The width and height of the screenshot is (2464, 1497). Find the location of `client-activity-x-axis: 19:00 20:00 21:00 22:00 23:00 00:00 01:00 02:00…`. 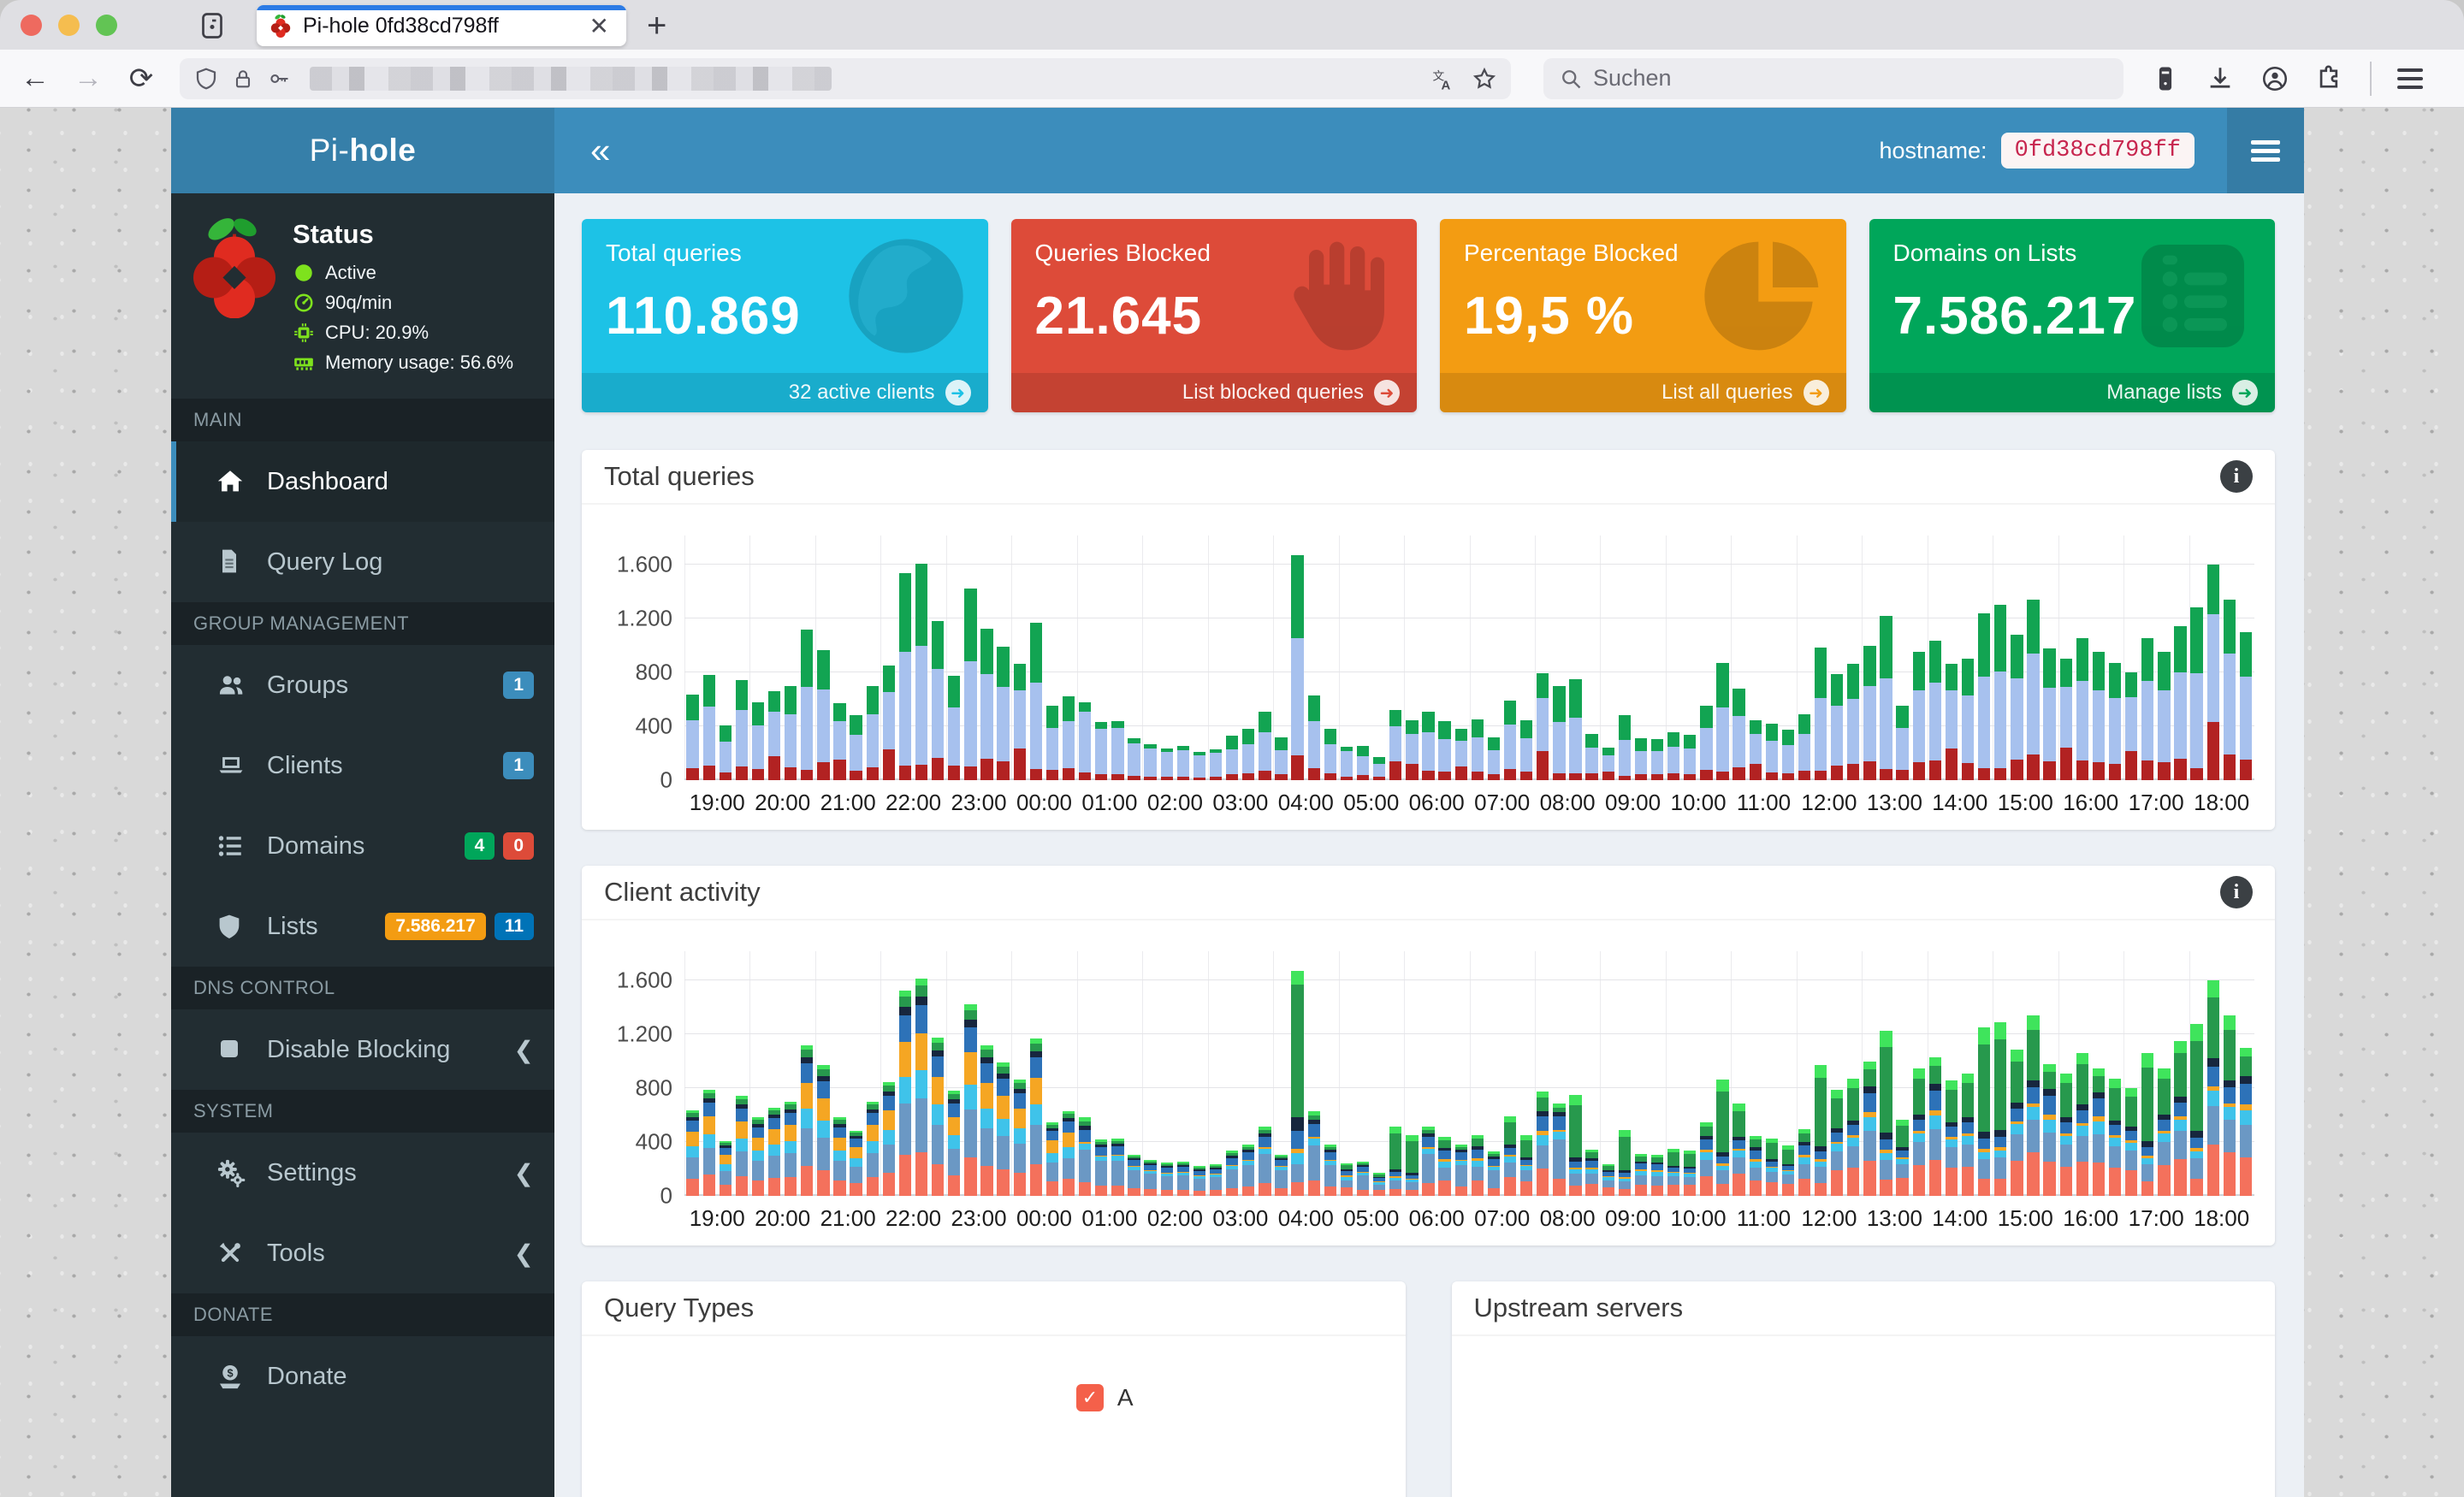

client-activity-x-axis: 19:00 20:00 21:00 22:00 23:00 00:00 01:00 02:00… is located at coordinates (1469, 1218).